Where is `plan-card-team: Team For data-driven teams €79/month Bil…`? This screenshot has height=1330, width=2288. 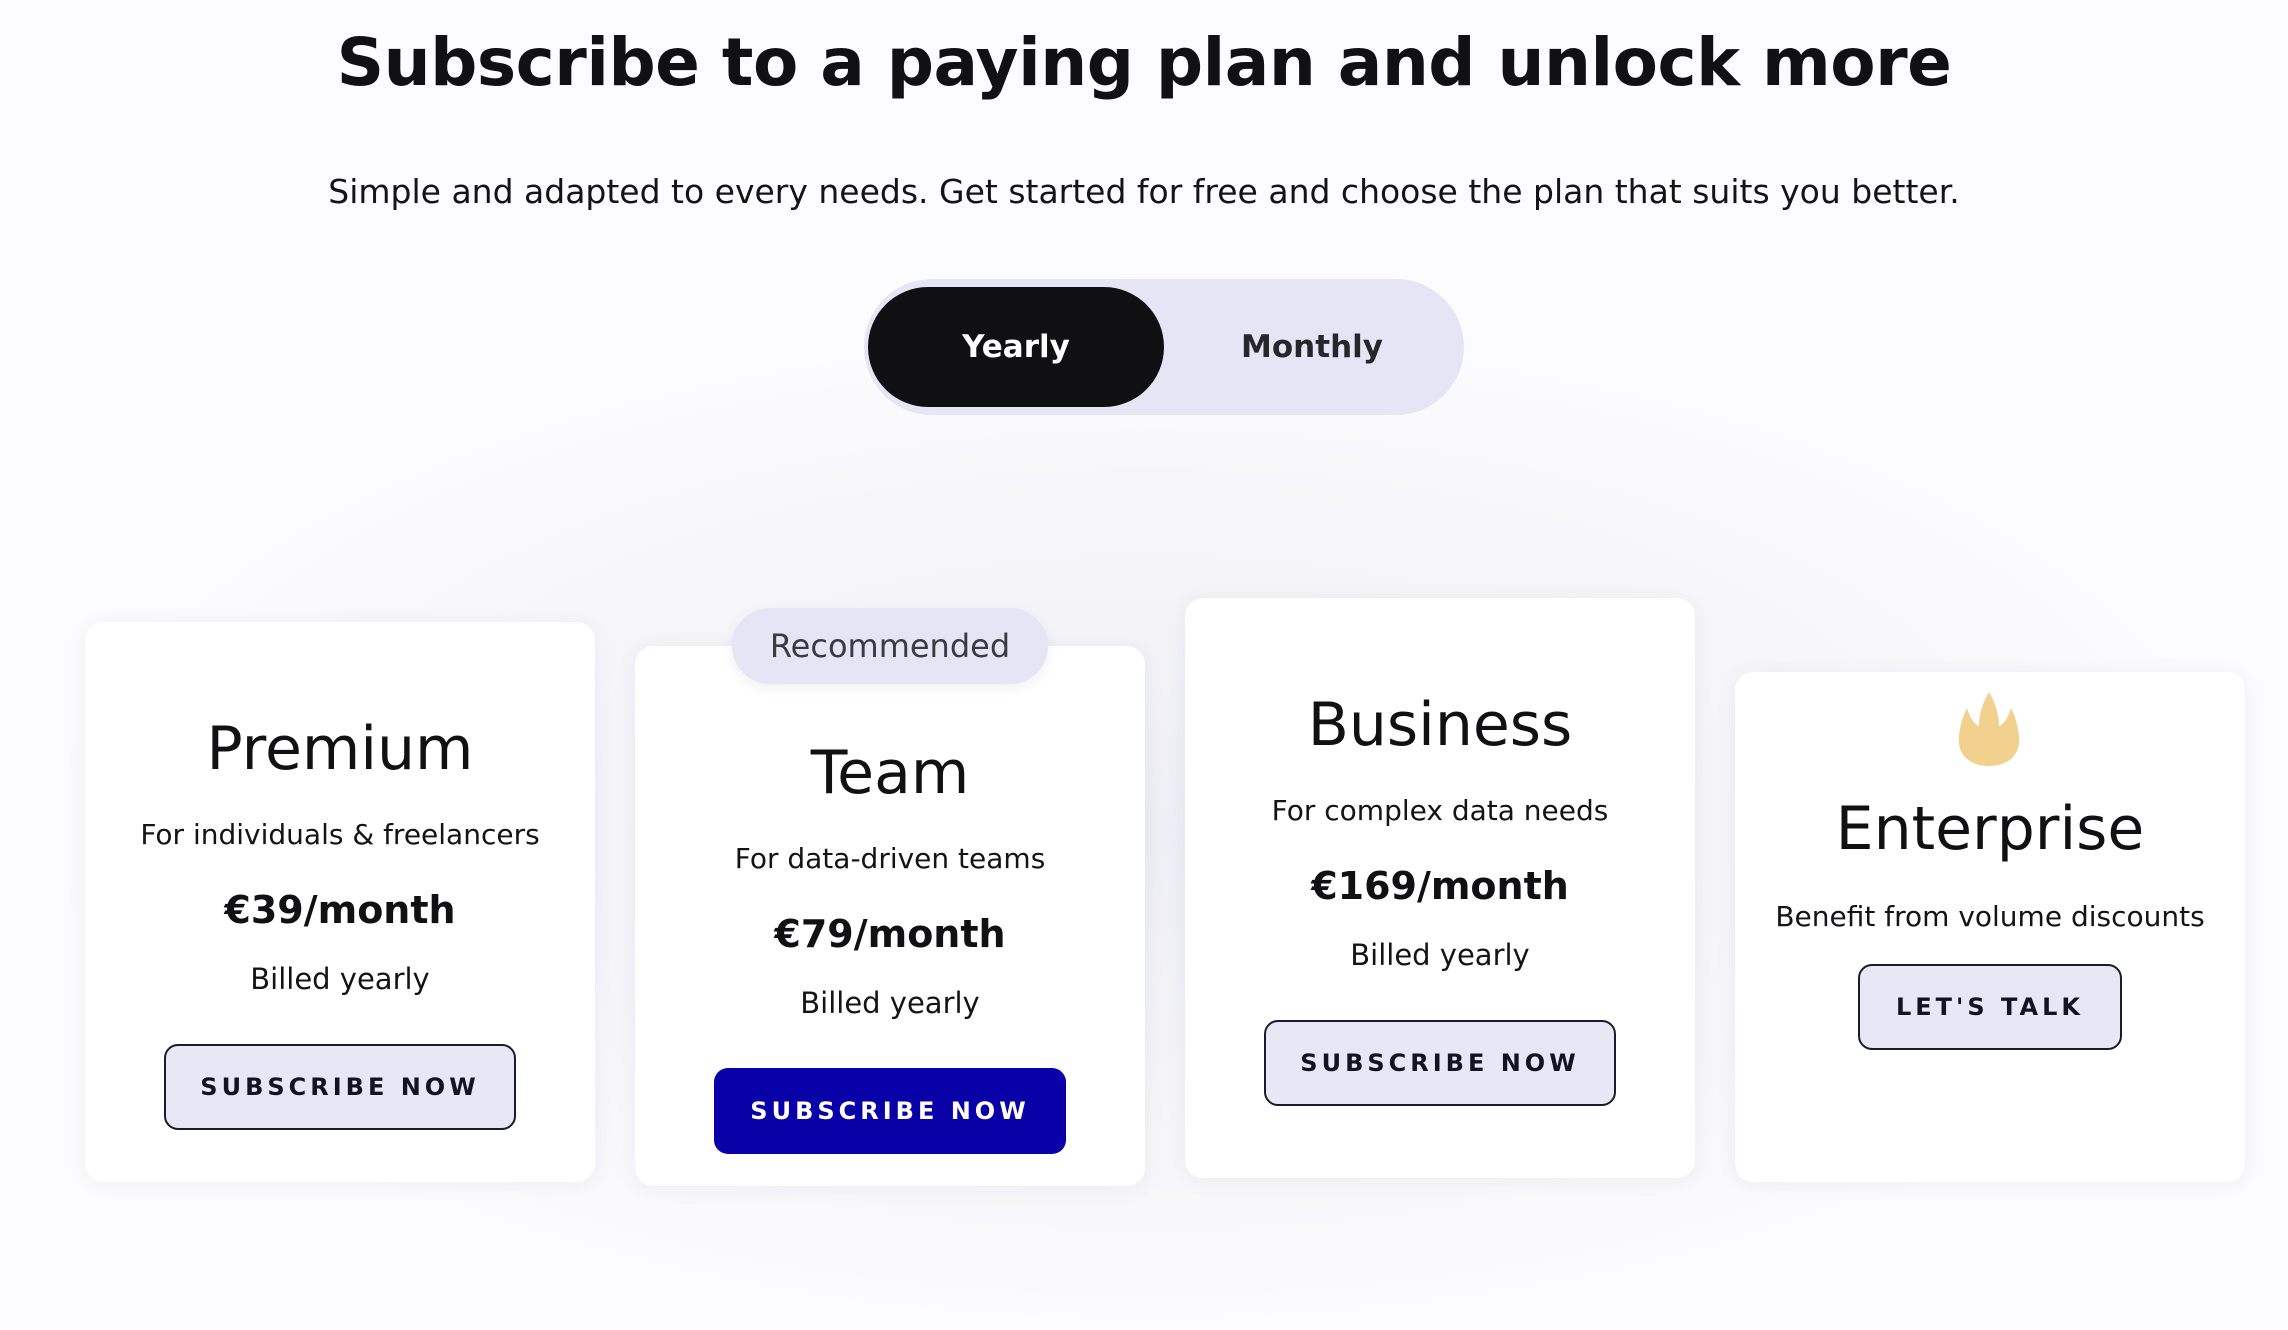
plan-card-team: Team For data-driven teams €79/month Bil… is located at coordinates (890, 916).